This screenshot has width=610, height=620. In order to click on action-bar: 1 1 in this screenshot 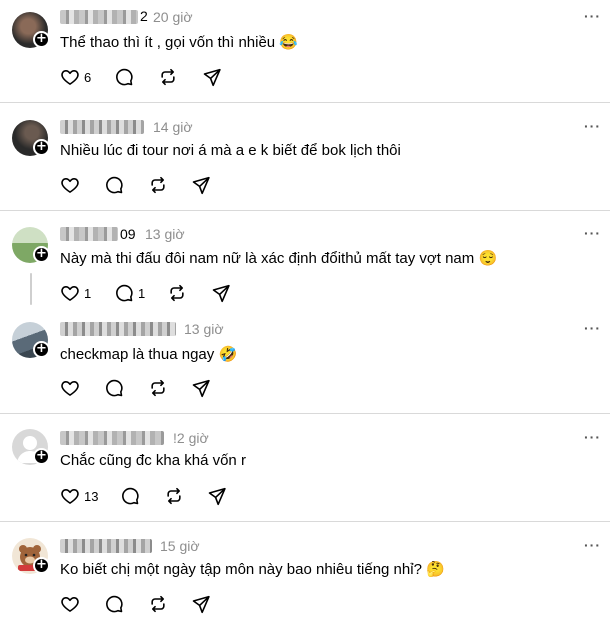, I will do `click(160, 293)`.